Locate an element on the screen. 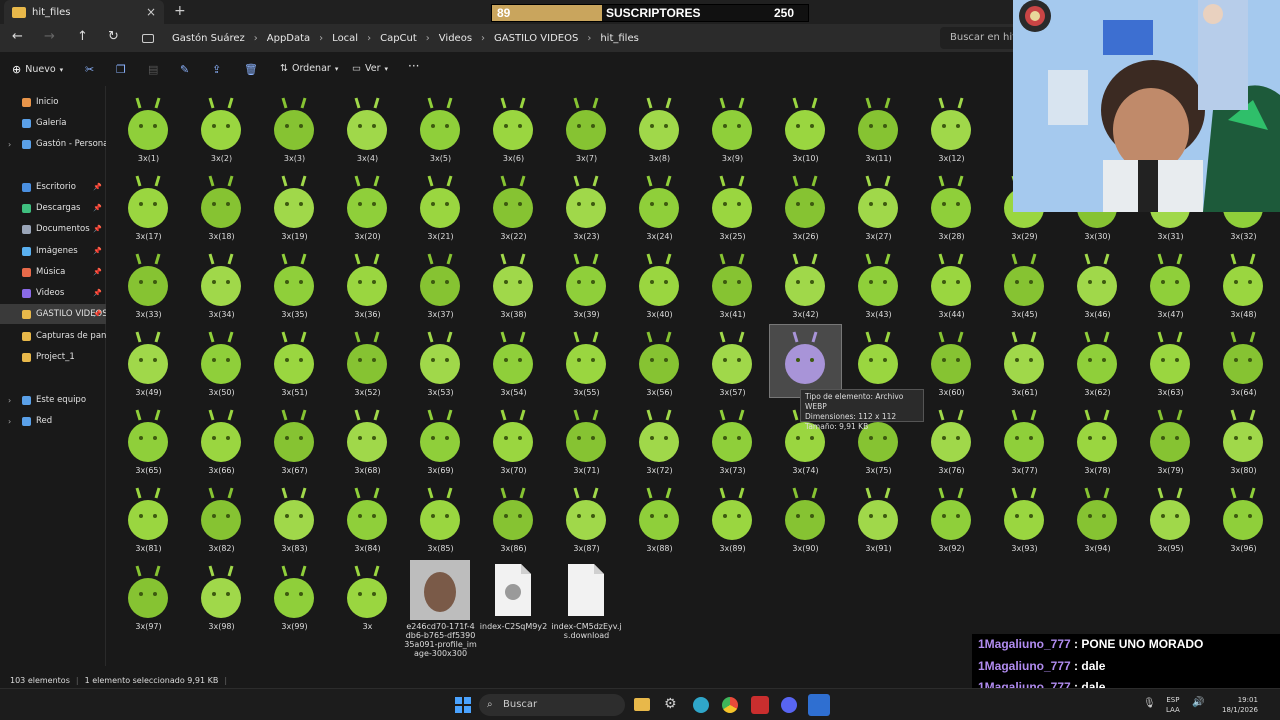 This screenshot has width=1280, height=720. sidebar-item: Música 📌 is located at coordinates (53, 272).